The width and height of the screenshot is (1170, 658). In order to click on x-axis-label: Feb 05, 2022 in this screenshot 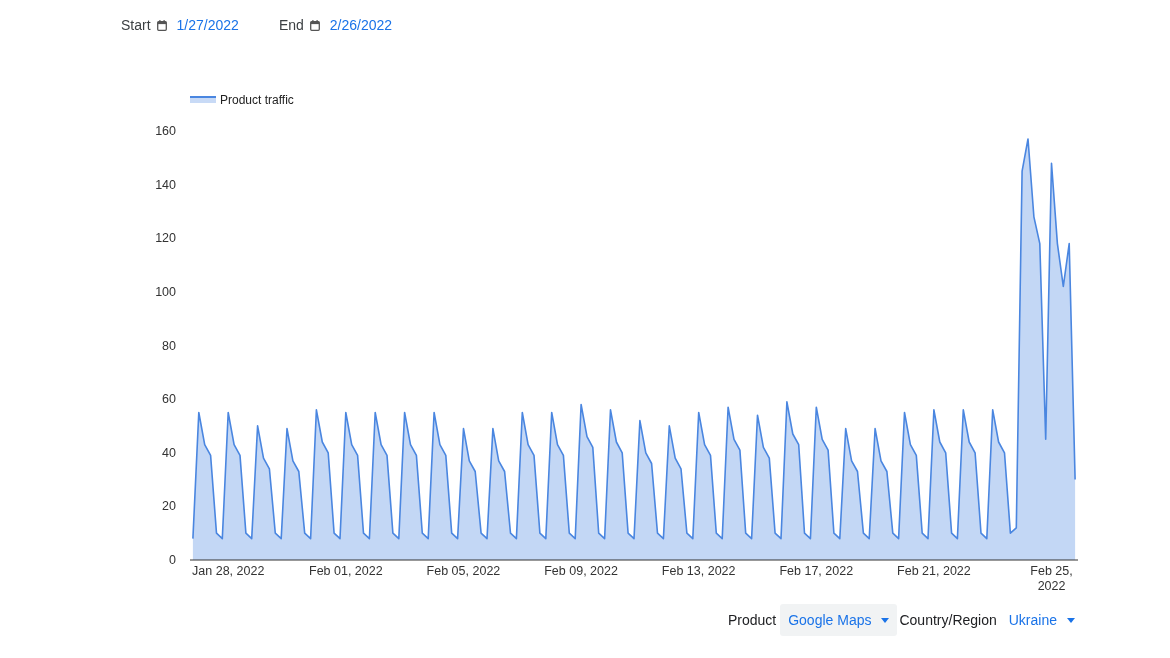, I will do `click(463, 571)`.